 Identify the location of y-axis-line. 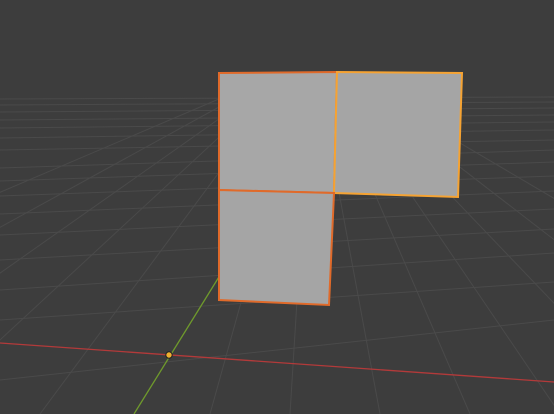
(178, 342).